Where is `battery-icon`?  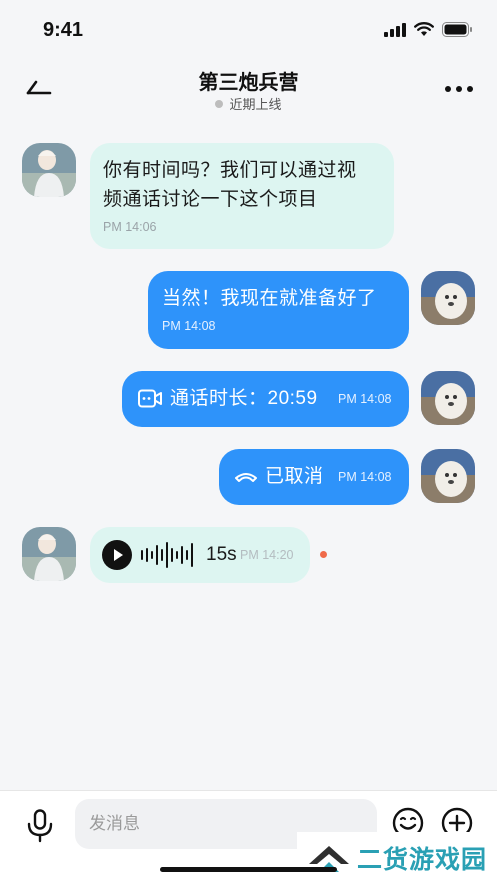 battery-icon is located at coordinates (457, 29).